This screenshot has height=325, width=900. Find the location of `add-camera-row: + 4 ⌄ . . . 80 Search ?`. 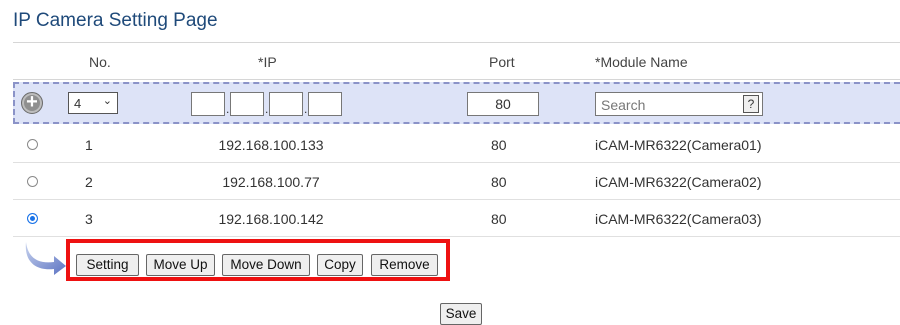

add-camera-row: + 4 ⌄ . . . 80 Search ? is located at coordinates (456, 103).